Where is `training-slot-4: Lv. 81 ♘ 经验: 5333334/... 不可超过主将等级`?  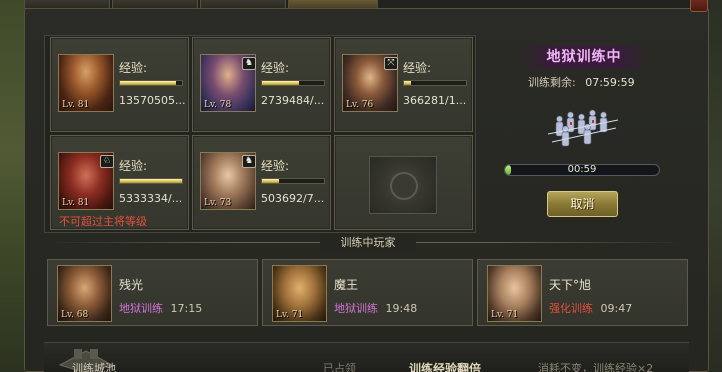 training-slot-4: Lv. 81 ♘ 经验: 5333334/... 不可超过主将等级 is located at coordinates (119, 182).